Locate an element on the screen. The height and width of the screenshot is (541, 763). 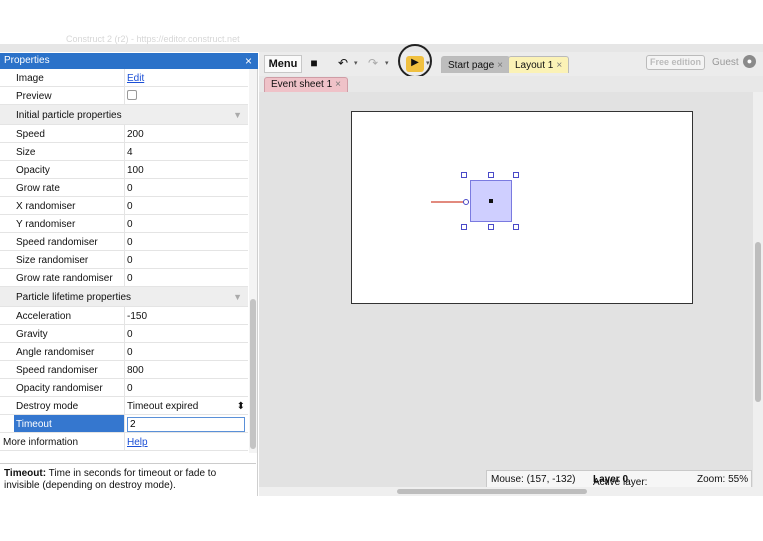
property-label: Destroy mode is located at coordinates (47, 406).